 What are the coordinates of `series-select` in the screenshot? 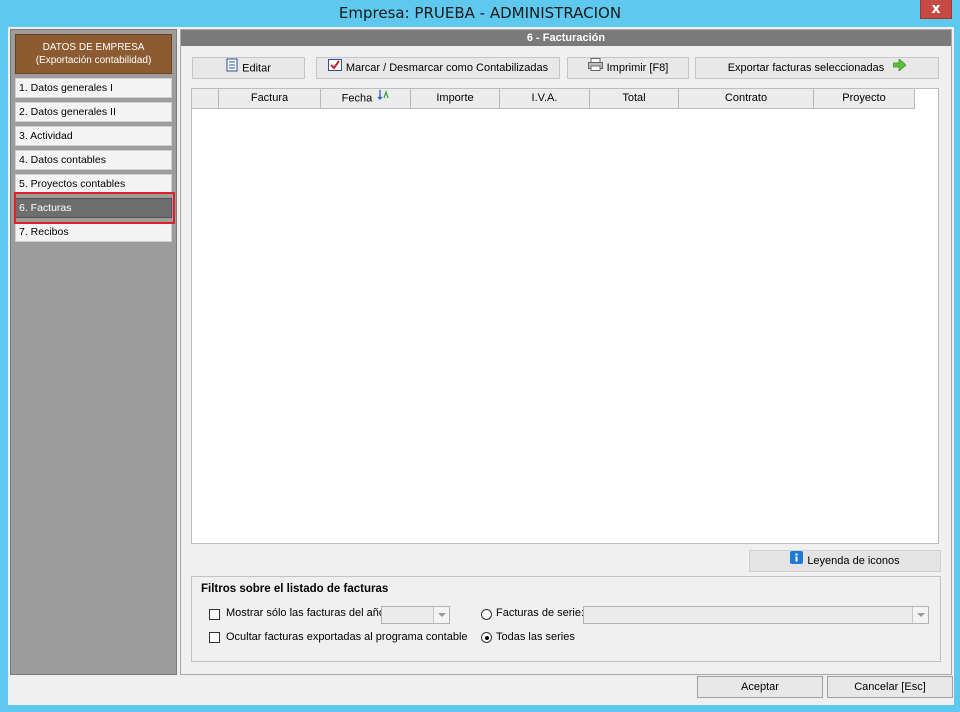 It's located at (756, 615).